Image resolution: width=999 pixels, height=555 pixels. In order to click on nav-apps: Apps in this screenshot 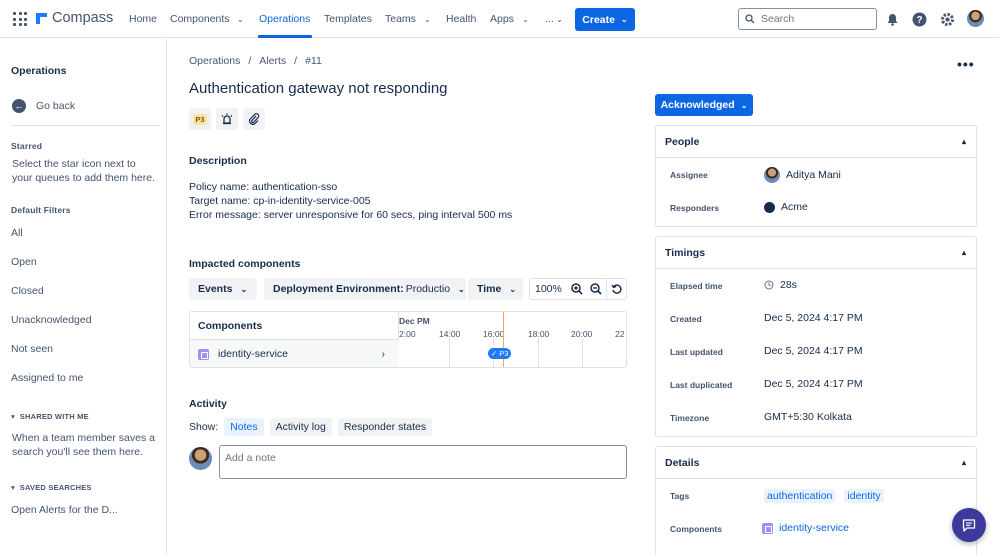, I will do `click(502, 19)`.